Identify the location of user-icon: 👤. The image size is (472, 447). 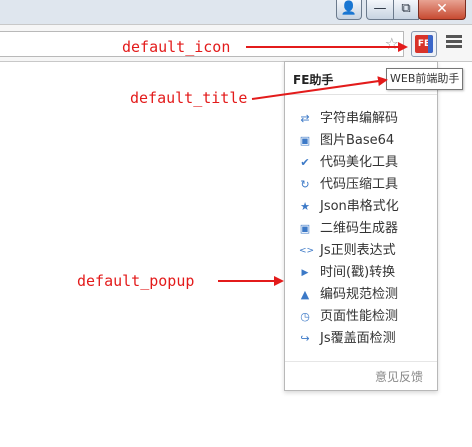
(349, 8).